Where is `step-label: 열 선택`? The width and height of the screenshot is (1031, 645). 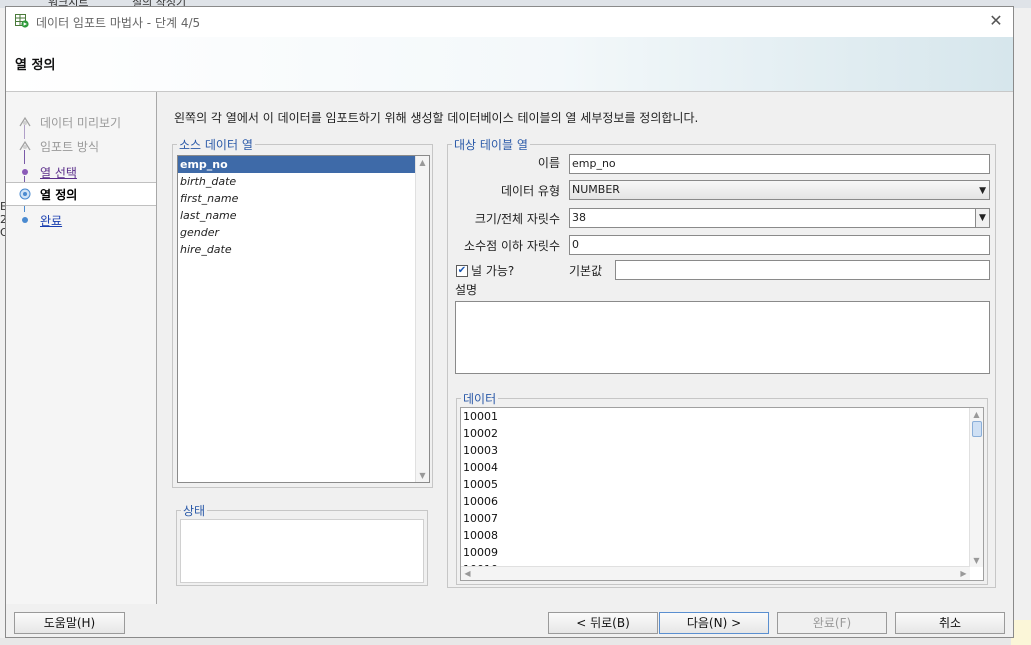 step-label: 열 선택 is located at coordinates (58, 172).